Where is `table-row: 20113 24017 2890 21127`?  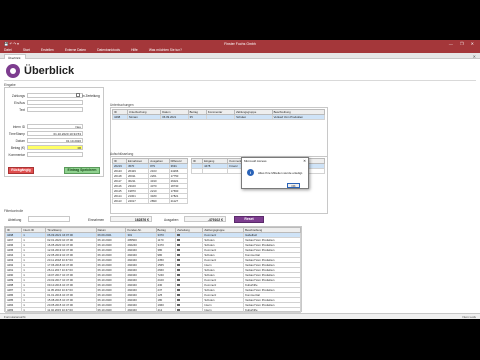 table-row: 20113 24017 2890 21127 is located at coordinates (150, 201).